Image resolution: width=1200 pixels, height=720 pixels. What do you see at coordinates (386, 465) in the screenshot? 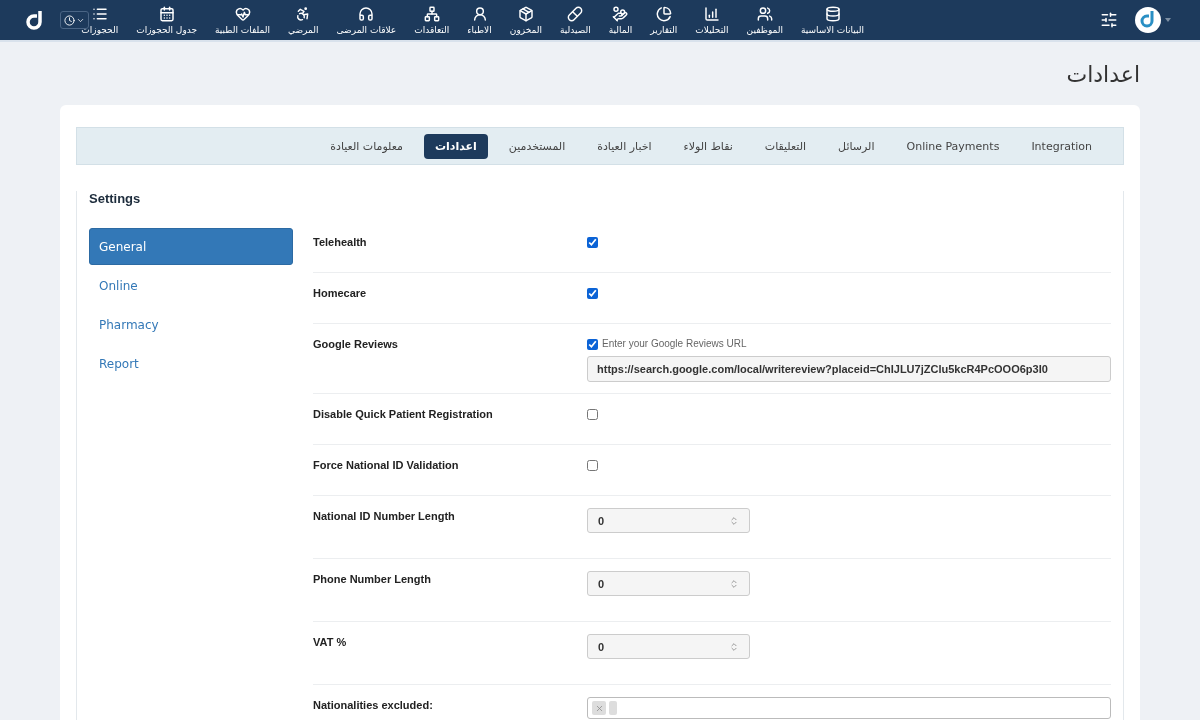
I see `setting-label: Force National ID Validation` at bounding box center [386, 465].